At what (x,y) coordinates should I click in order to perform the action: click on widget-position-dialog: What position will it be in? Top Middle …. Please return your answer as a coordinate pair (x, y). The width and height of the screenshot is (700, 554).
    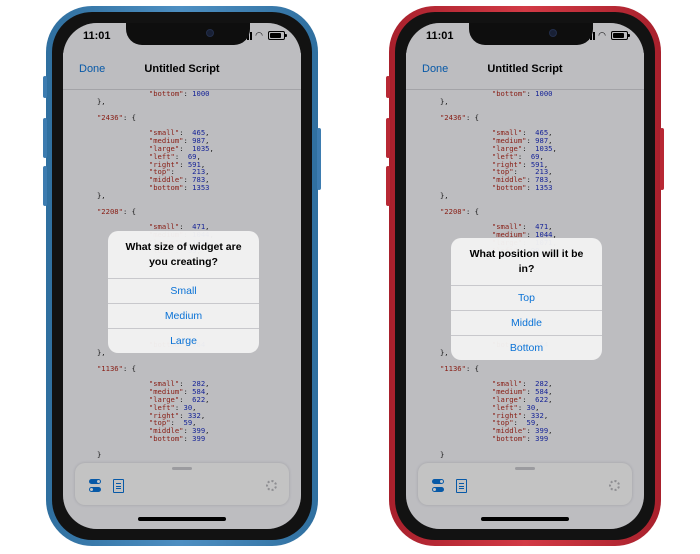
    Looking at the image, I should click on (526, 299).